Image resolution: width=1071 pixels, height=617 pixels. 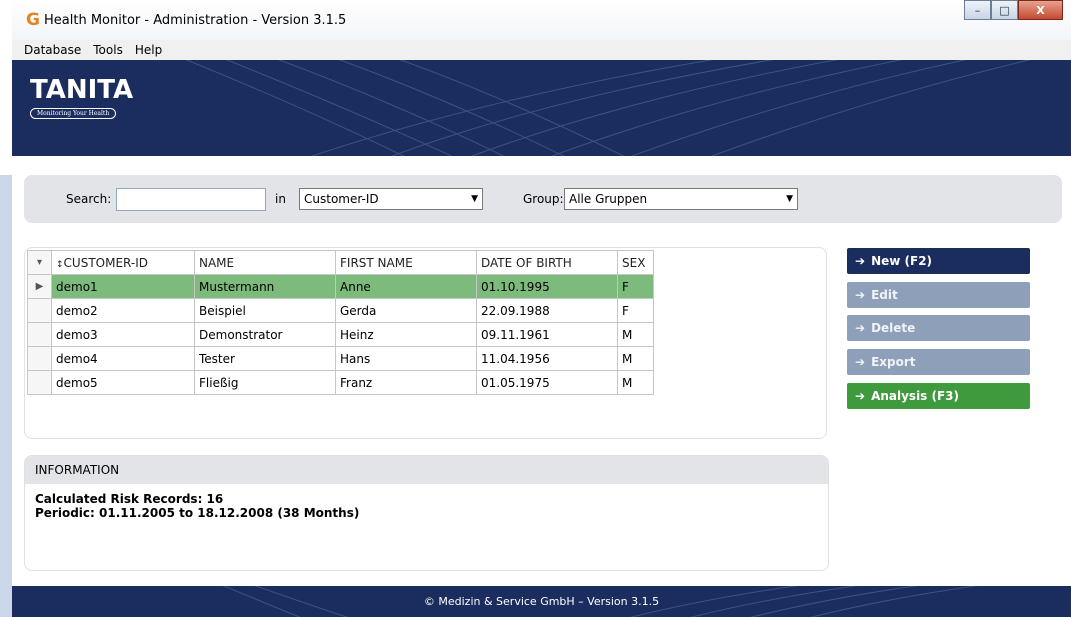 I want to click on column-header-date-of-birth: DATE OF BIRTH, so click(x=547, y=262).